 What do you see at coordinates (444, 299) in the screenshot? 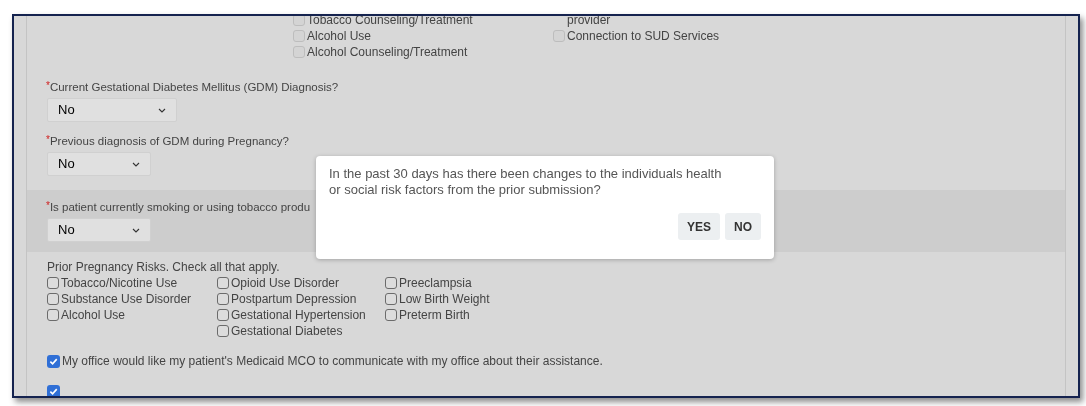
I see `checkbox-label: Low Birth Weight` at bounding box center [444, 299].